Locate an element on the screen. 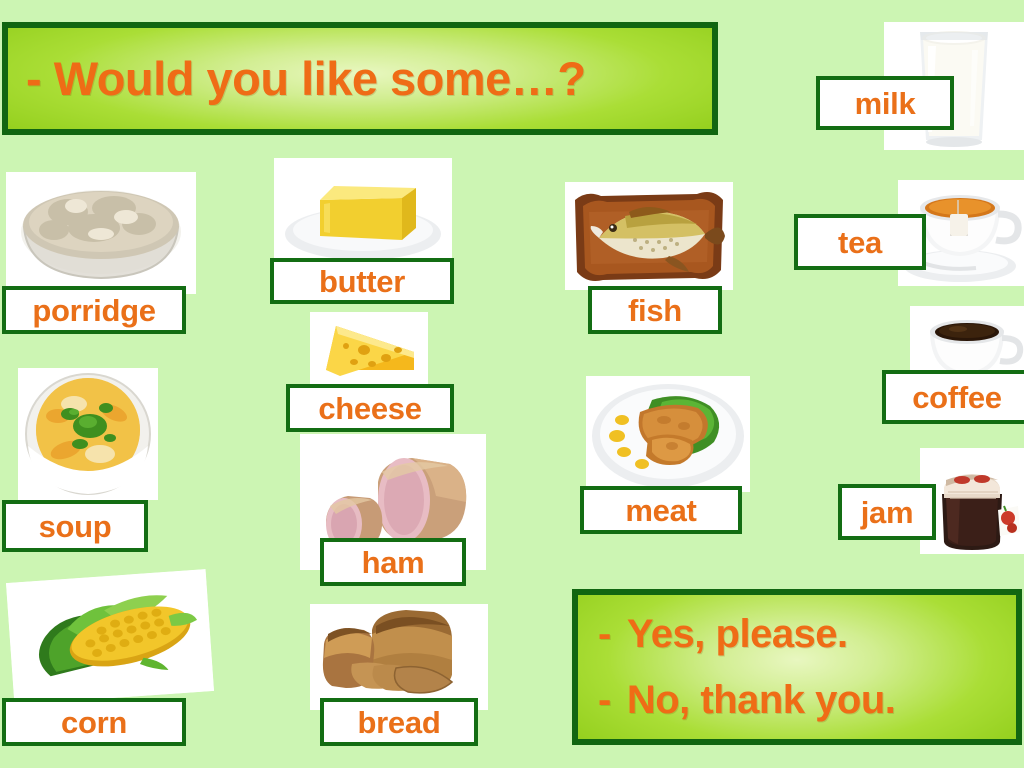 This screenshot has width=1024, height=768. word-label-porridge: porridge is located at coordinates (94, 310).